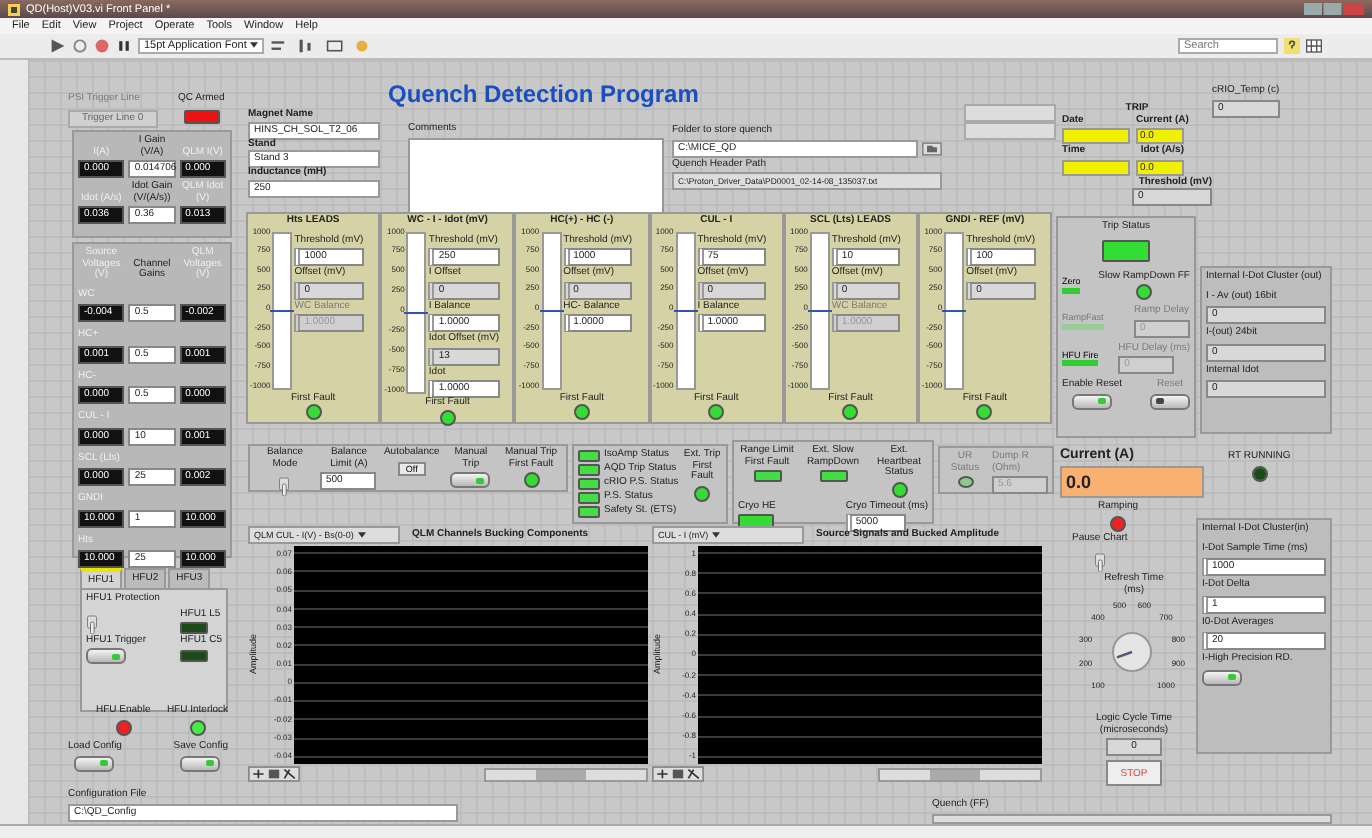 Image resolution: width=1372 pixels, height=838 pixels. Describe the element at coordinates (1132, 481) in the screenshot. I see `current-indicator: 0.0` at that location.